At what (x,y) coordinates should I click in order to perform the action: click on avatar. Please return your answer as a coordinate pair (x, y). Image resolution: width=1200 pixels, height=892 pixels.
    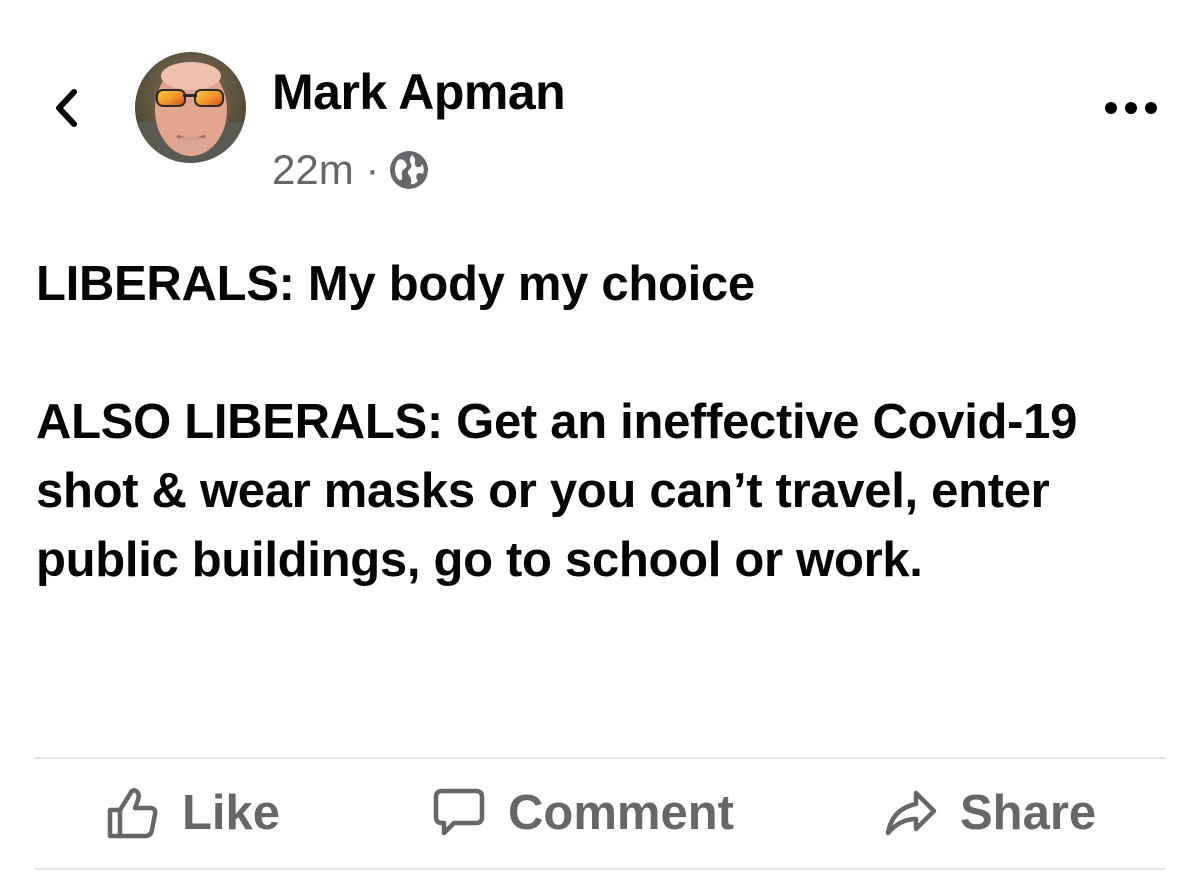
    Looking at the image, I should click on (190, 107).